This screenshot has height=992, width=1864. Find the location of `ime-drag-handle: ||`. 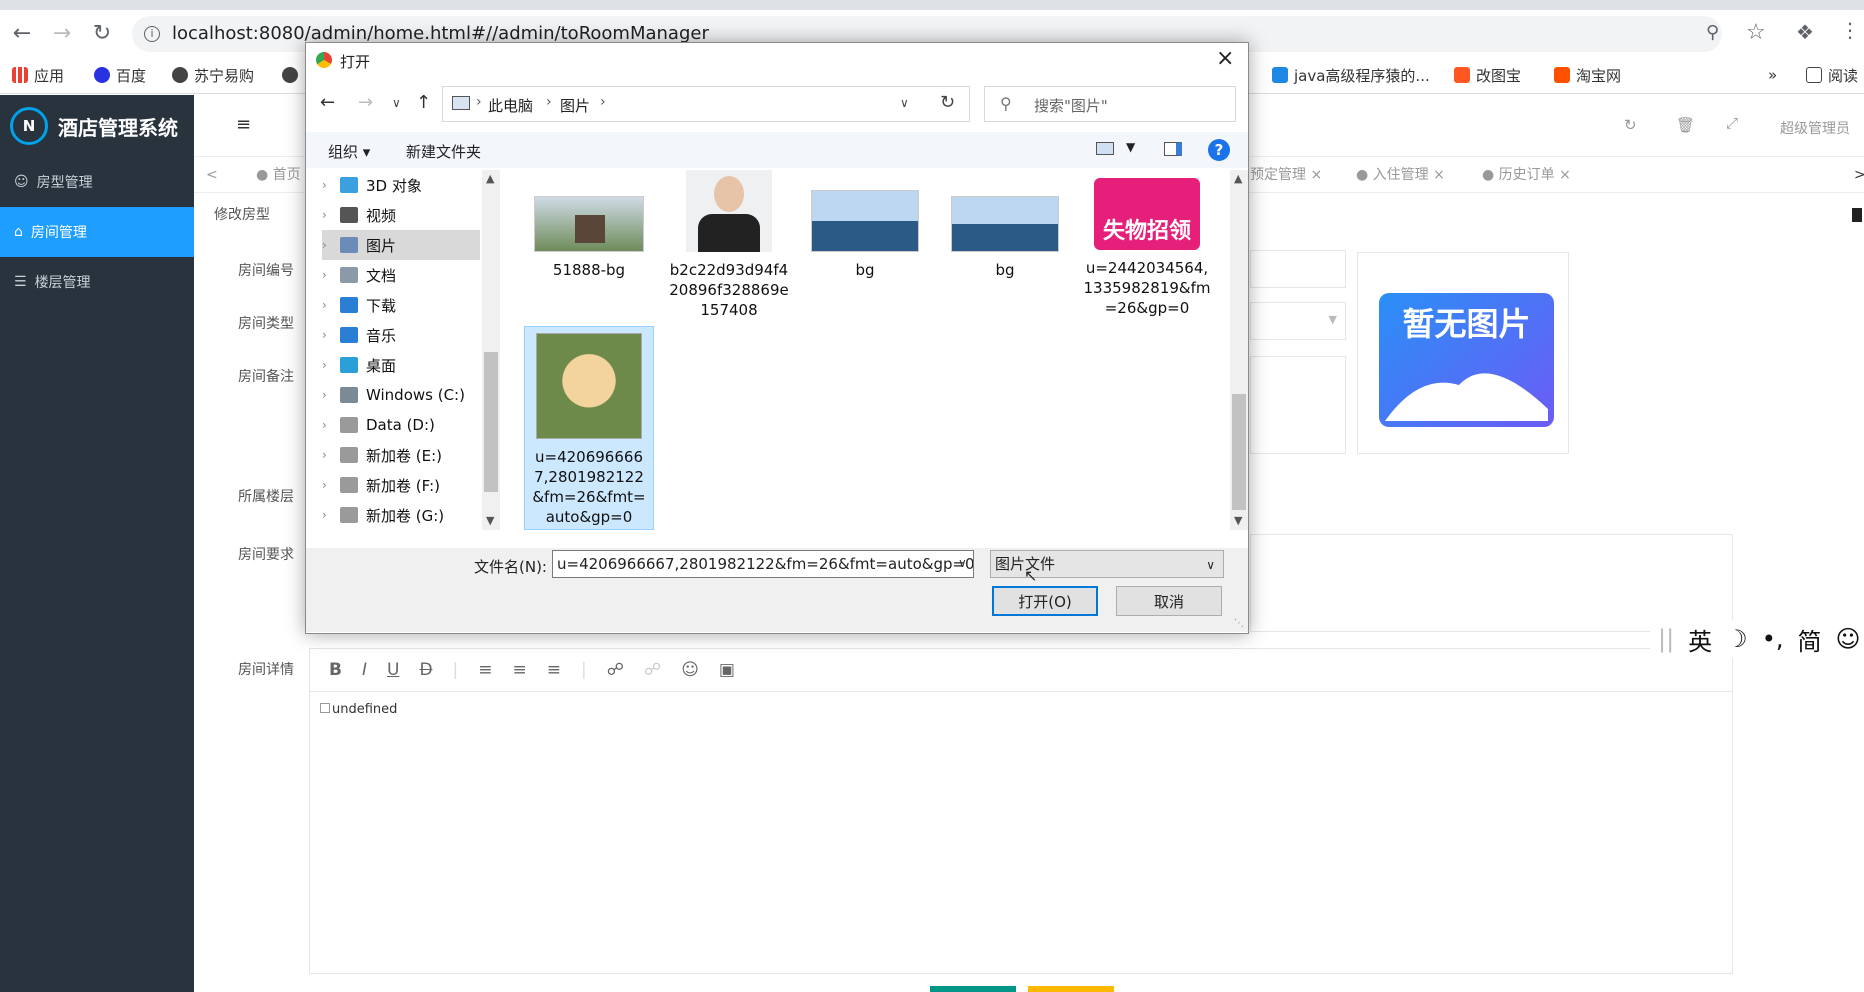

ime-drag-handle: || is located at coordinates (1666, 639).